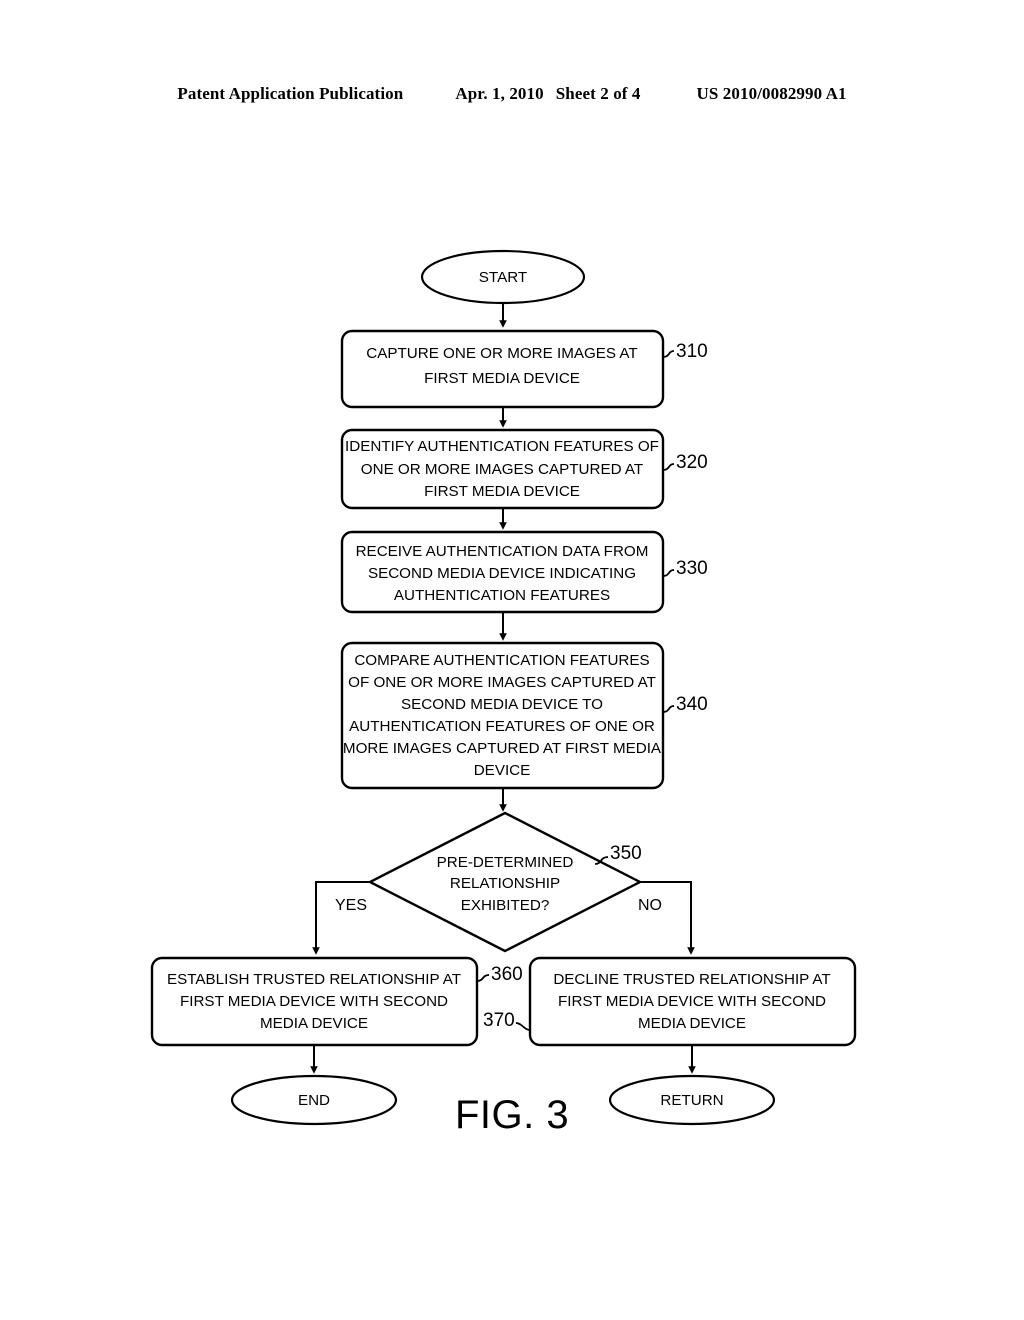 Image resolution: width=1024 pixels, height=1320 pixels. I want to click on figure-caption: FIG. 3, so click(512, 1115).